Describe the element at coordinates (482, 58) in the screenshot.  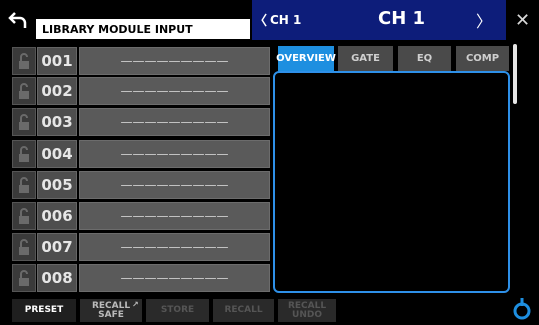
I see `tab-comp: COMP` at that location.